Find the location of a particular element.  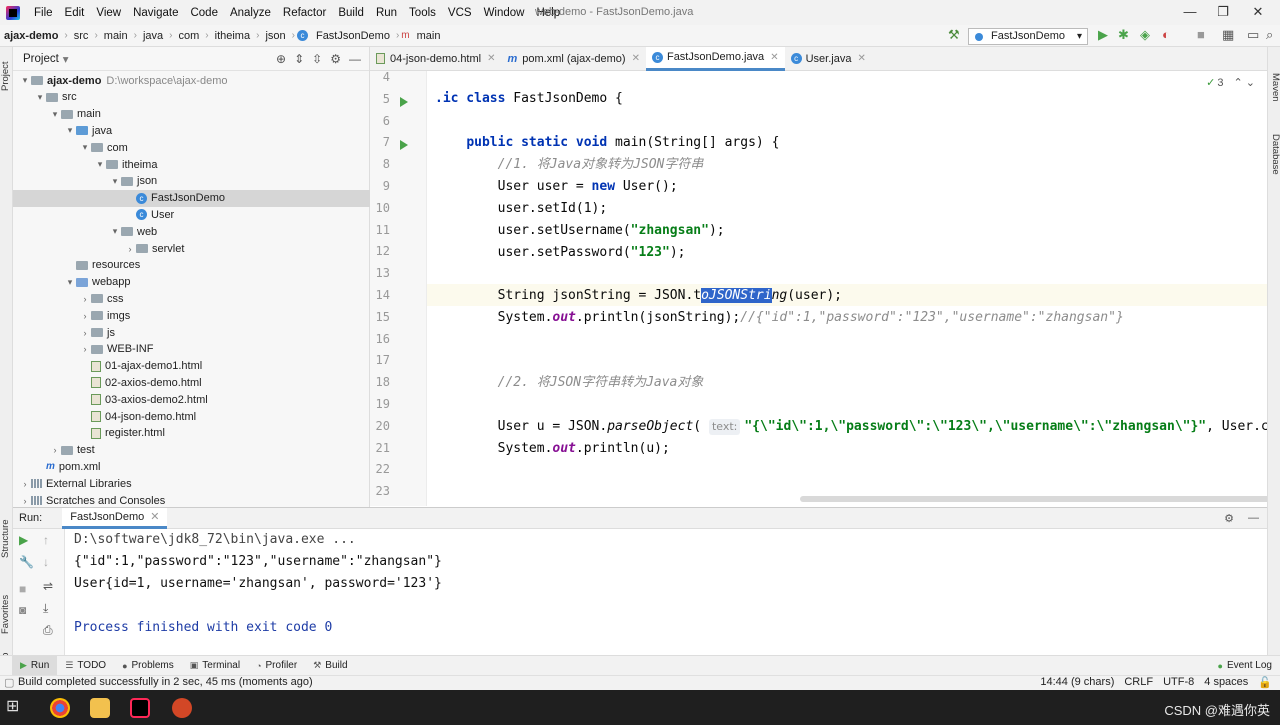

indent-setting: 4 spaces is located at coordinates (1226, 682).